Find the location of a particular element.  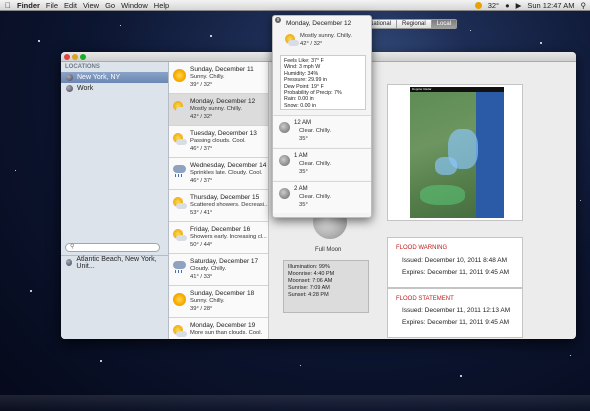

hourly-row: 12 AM Clear. Chilly. 35° is located at coordinates (322, 131).